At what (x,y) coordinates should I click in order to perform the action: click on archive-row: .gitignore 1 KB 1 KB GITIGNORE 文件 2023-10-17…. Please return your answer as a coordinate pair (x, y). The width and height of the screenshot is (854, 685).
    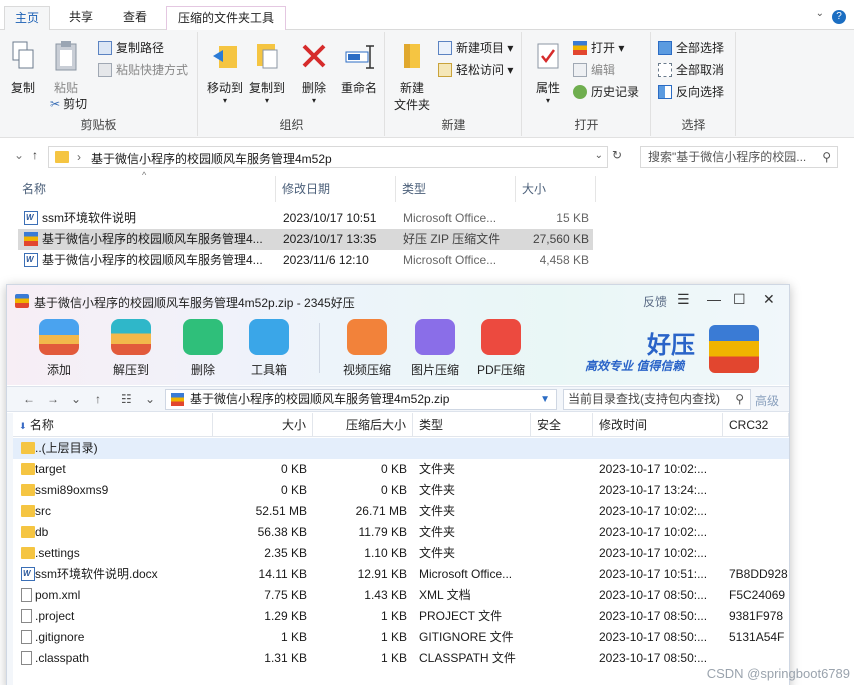
    Looking at the image, I should click on (401, 637).